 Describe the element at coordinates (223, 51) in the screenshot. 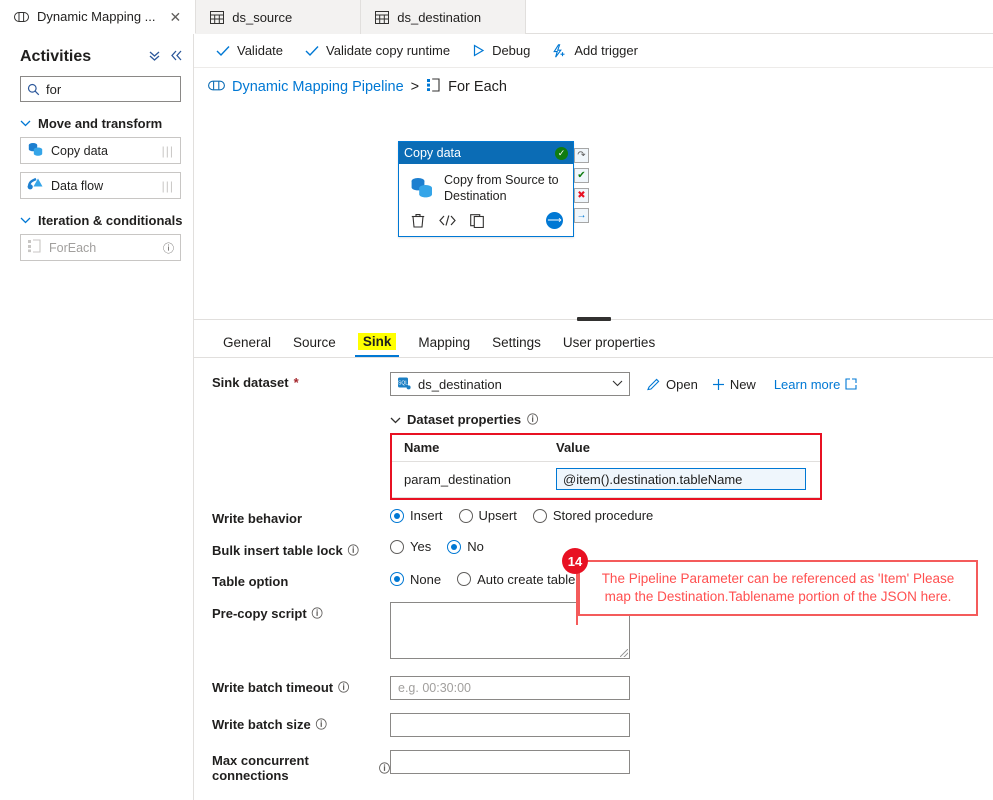

I see `check-icon` at that location.